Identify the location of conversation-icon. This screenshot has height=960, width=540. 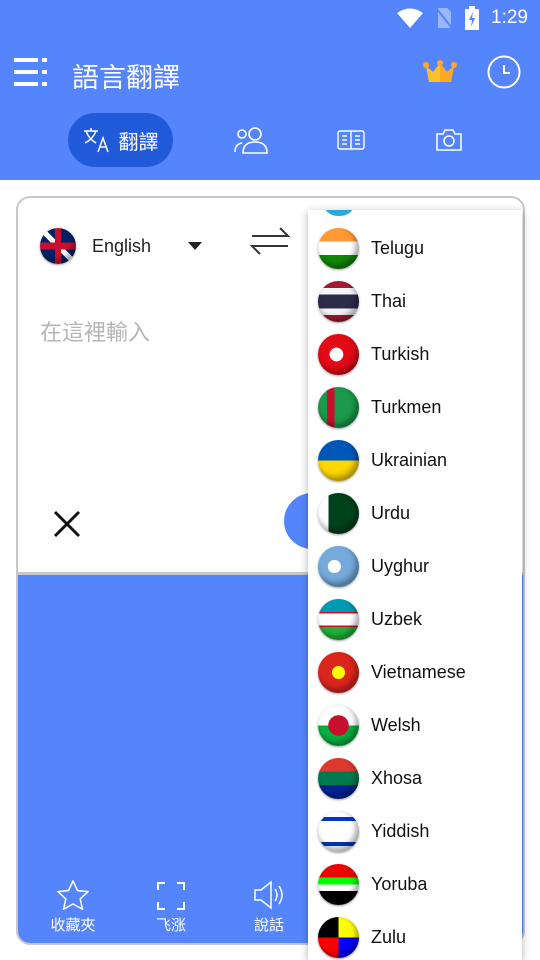
(251, 140).